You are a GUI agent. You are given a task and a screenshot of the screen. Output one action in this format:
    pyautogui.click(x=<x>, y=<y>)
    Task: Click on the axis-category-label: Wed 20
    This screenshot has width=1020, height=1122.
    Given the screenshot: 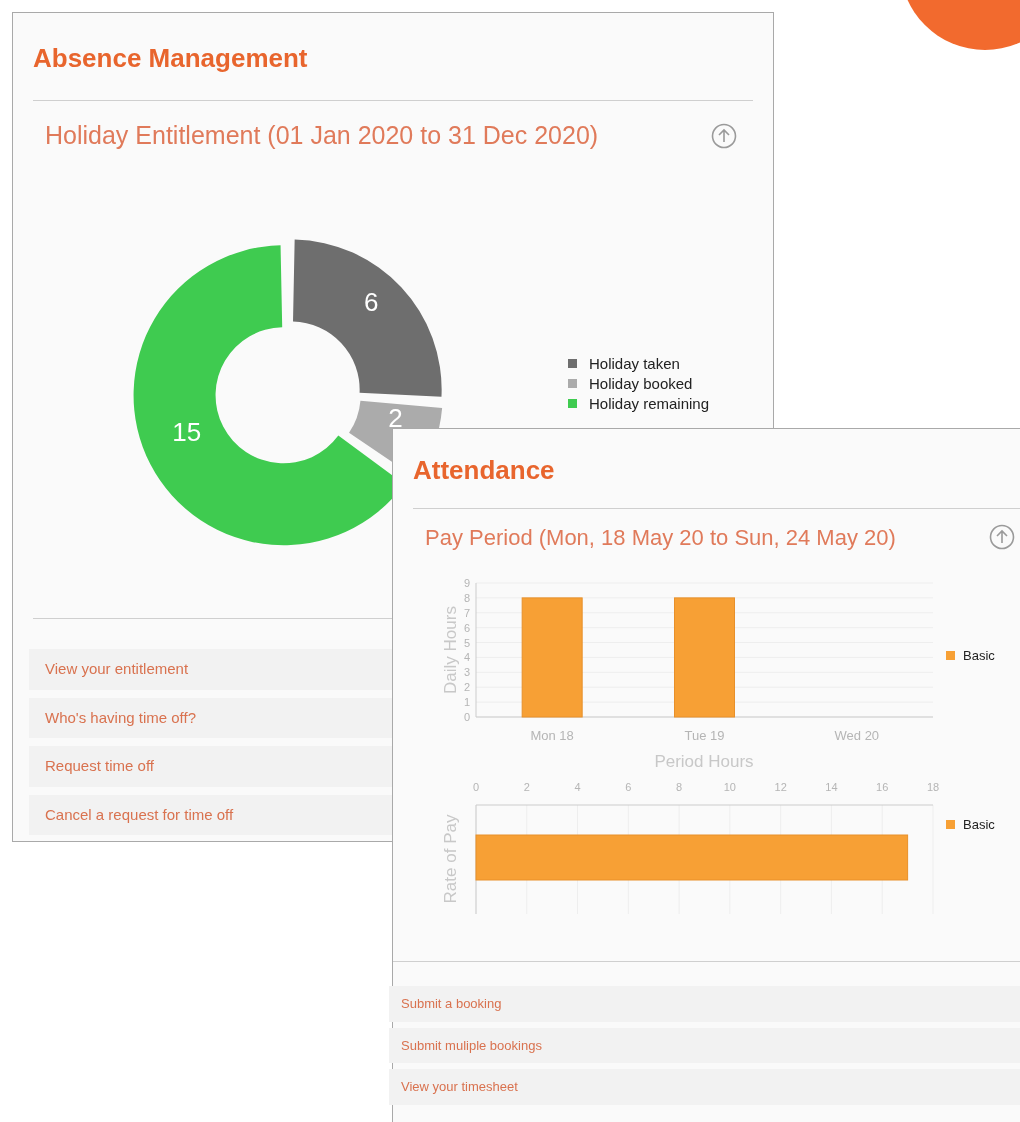 What is the action you would take?
    pyautogui.click(x=857, y=735)
    